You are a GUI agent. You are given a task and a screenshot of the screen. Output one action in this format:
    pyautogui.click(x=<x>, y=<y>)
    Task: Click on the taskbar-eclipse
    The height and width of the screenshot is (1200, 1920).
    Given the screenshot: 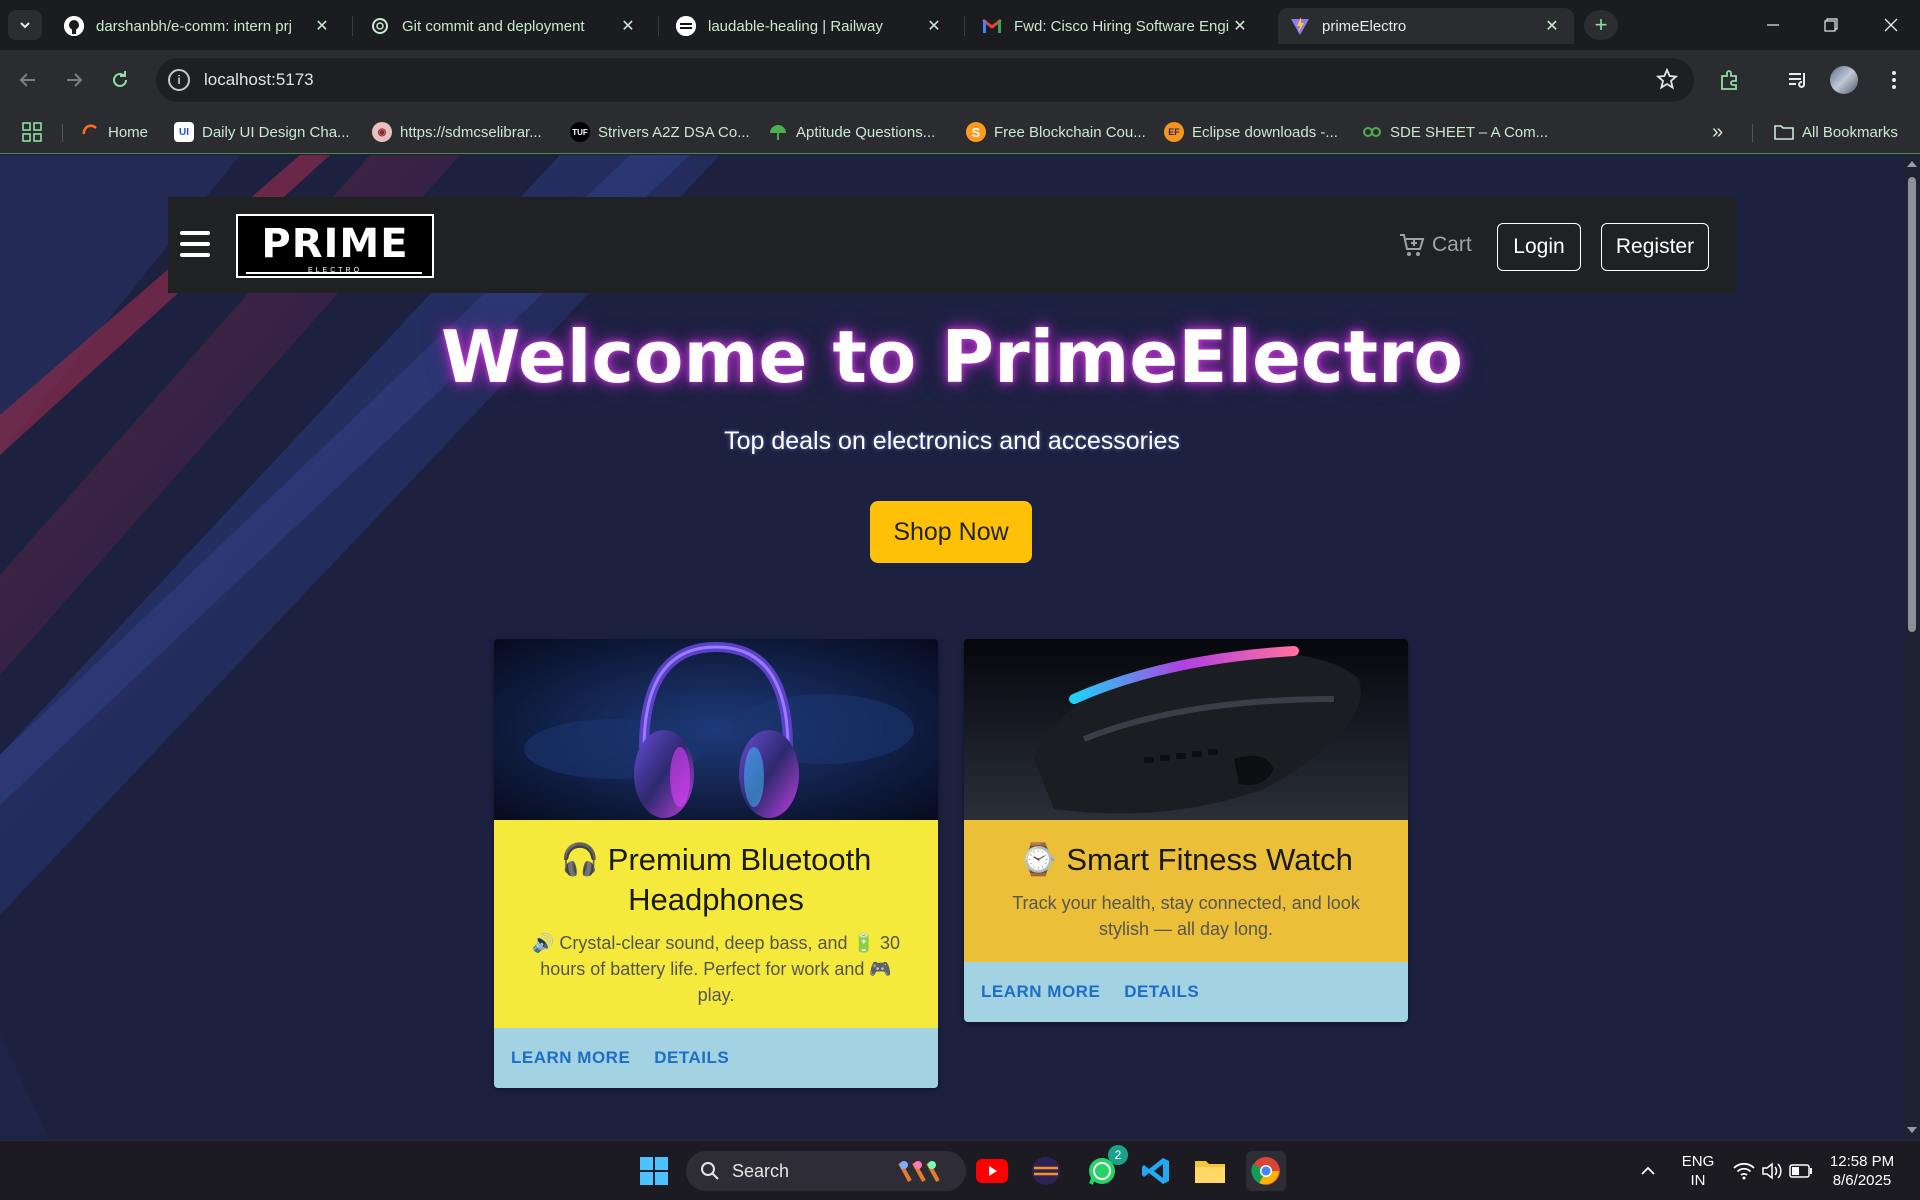 What is the action you would take?
    pyautogui.click(x=1046, y=1171)
    